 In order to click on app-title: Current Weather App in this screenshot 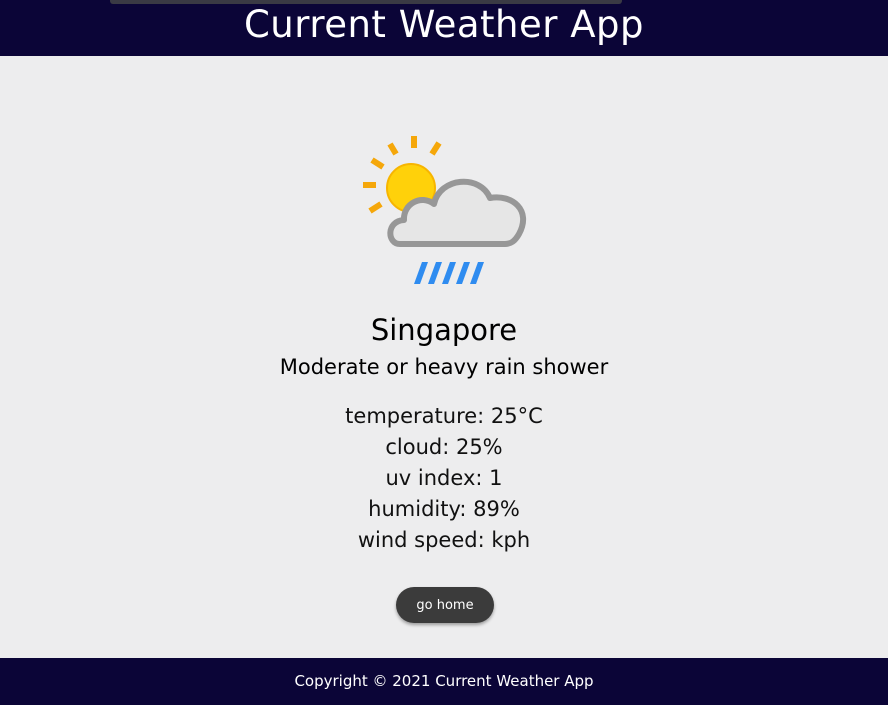, I will do `click(444, 24)`.